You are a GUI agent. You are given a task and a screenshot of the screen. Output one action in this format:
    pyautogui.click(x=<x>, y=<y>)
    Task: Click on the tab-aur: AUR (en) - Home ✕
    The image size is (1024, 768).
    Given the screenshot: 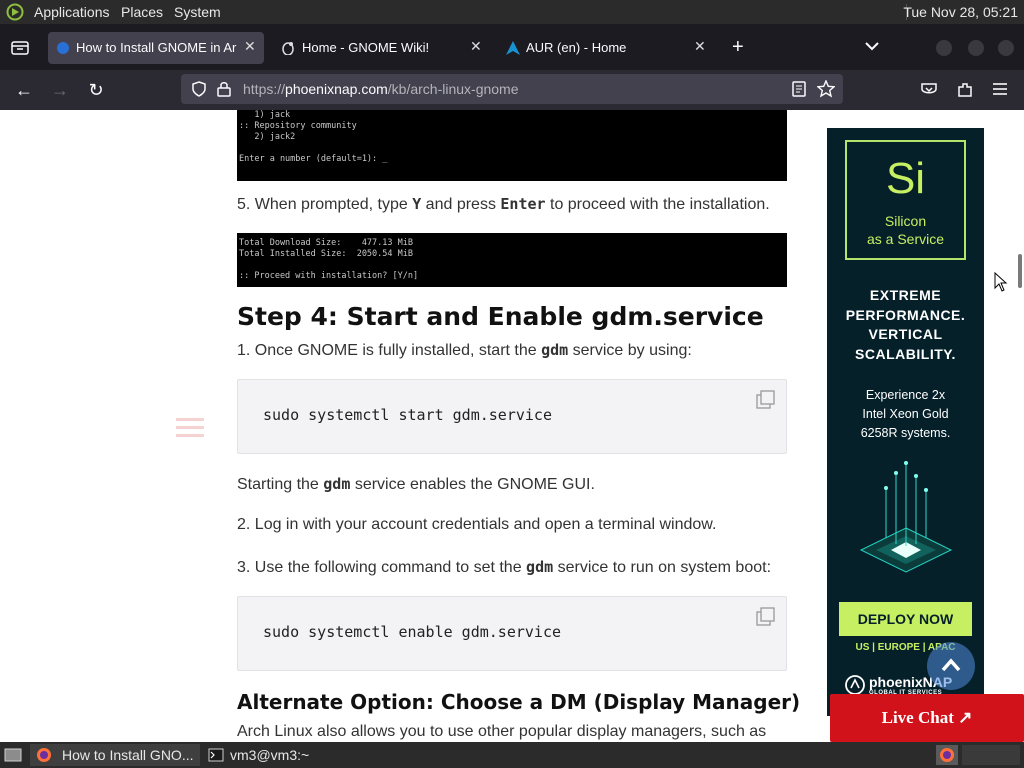 What is the action you would take?
    pyautogui.click(x=608, y=48)
    